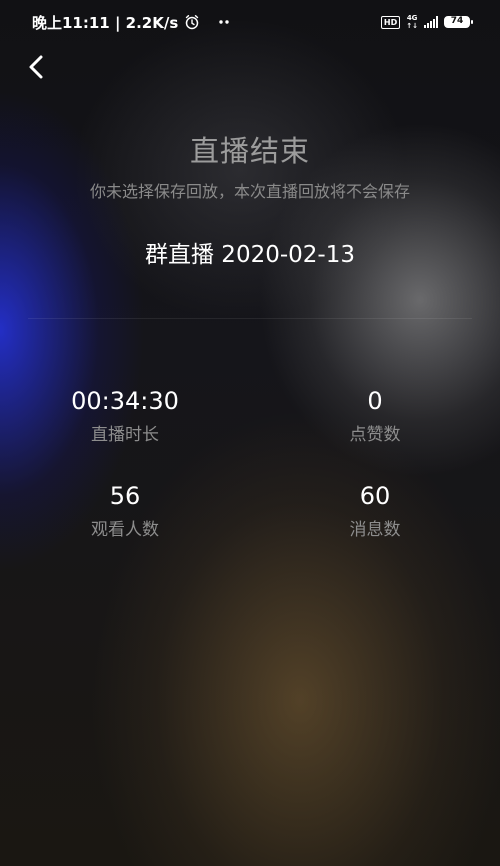  Describe the element at coordinates (390, 22) in the screenshot. I see `hd-badge: HD` at that location.